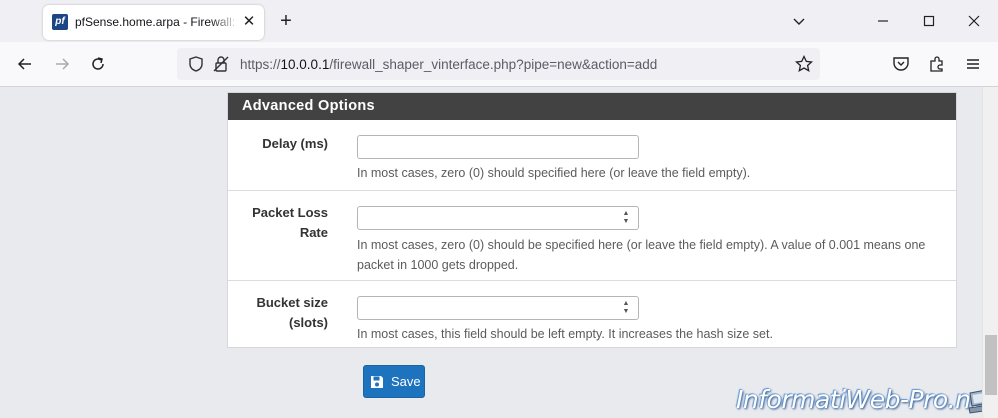 This screenshot has width=998, height=418. What do you see at coordinates (377, 382) in the screenshot?
I see `floppy-disk-icon` at bounding box center [377, 382].